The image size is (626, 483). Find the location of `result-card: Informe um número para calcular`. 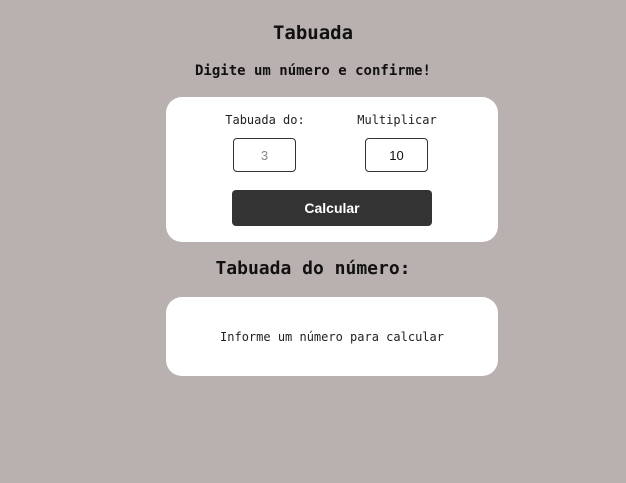

result-card: Informe um número para calcular is located at coordinates (332, 336).